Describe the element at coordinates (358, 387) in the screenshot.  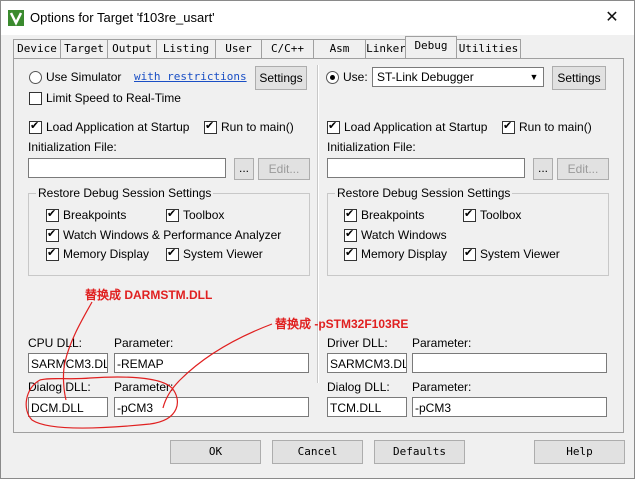
I see `right-dialog-dll-label: Dialog DLL:` at that location.